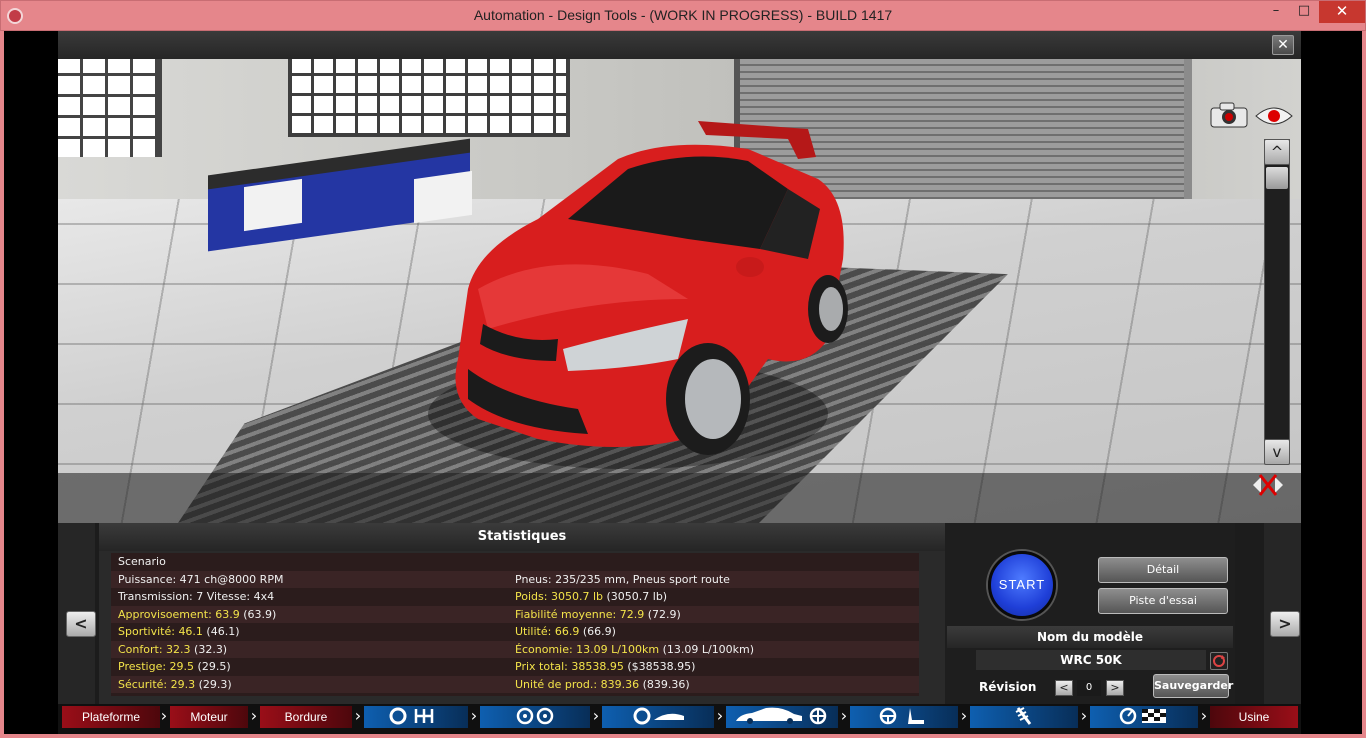  What do you see at coordinates (1193, 686) in the screenshot?
I see `save-button: Sauvegarder` at bounding box center [1193, 686].